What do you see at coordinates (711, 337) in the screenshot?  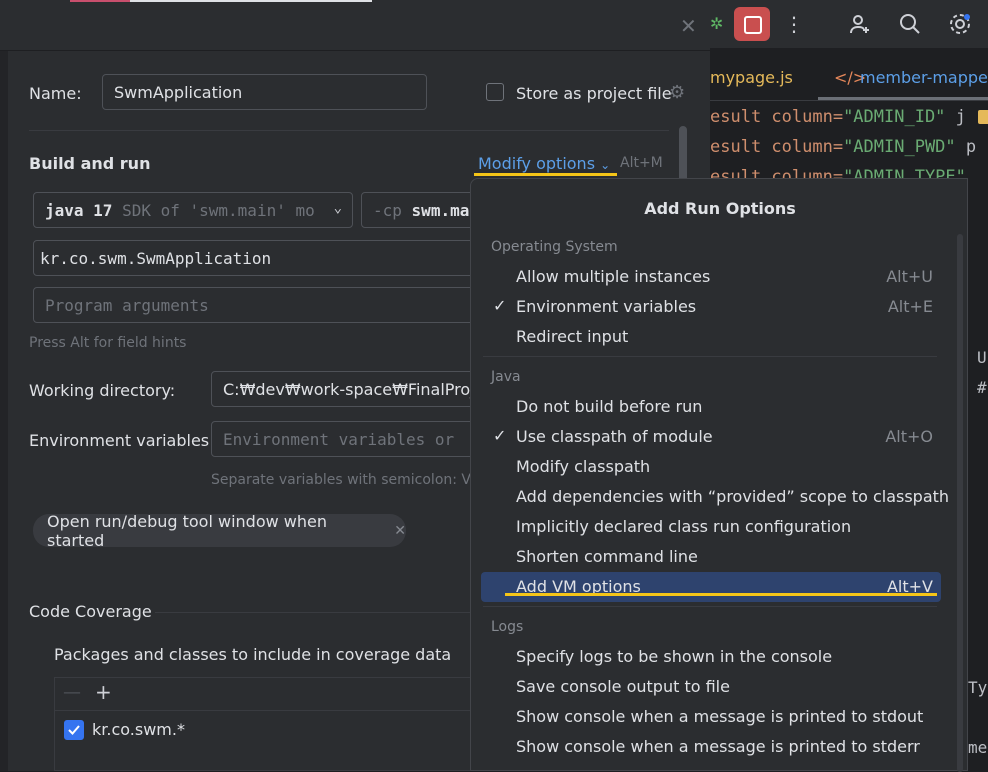 I see `option-redirect-input: Redirect input` at bounding box center [711, 337].